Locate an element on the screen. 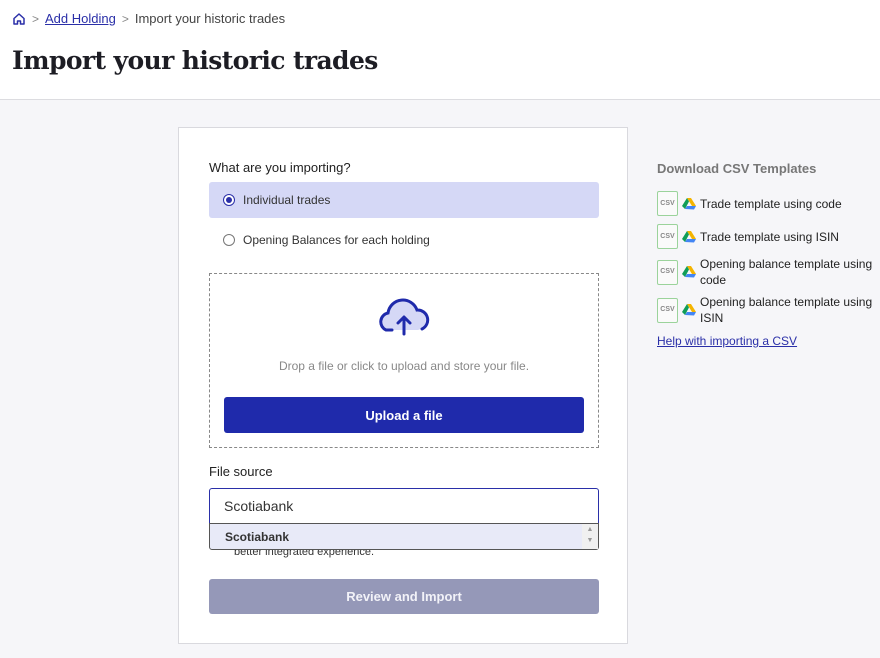 The height and width of the screenshot is (658, 880). home-icon is located at coordinates (19, 19).